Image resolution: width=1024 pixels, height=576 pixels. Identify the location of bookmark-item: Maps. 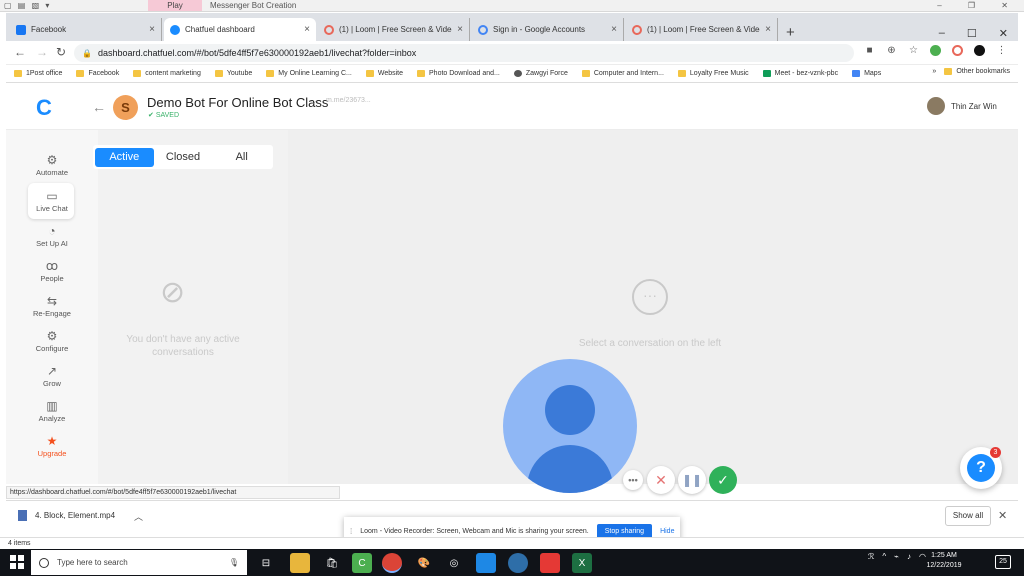
(866, 73).